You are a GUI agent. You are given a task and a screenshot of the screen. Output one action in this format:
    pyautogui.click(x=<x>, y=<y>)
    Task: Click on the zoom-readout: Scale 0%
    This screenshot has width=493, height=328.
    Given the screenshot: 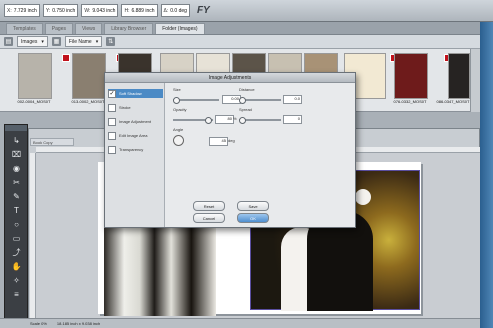 What is the action you would take?
    pyautogui.click(x=38, y=323)
    